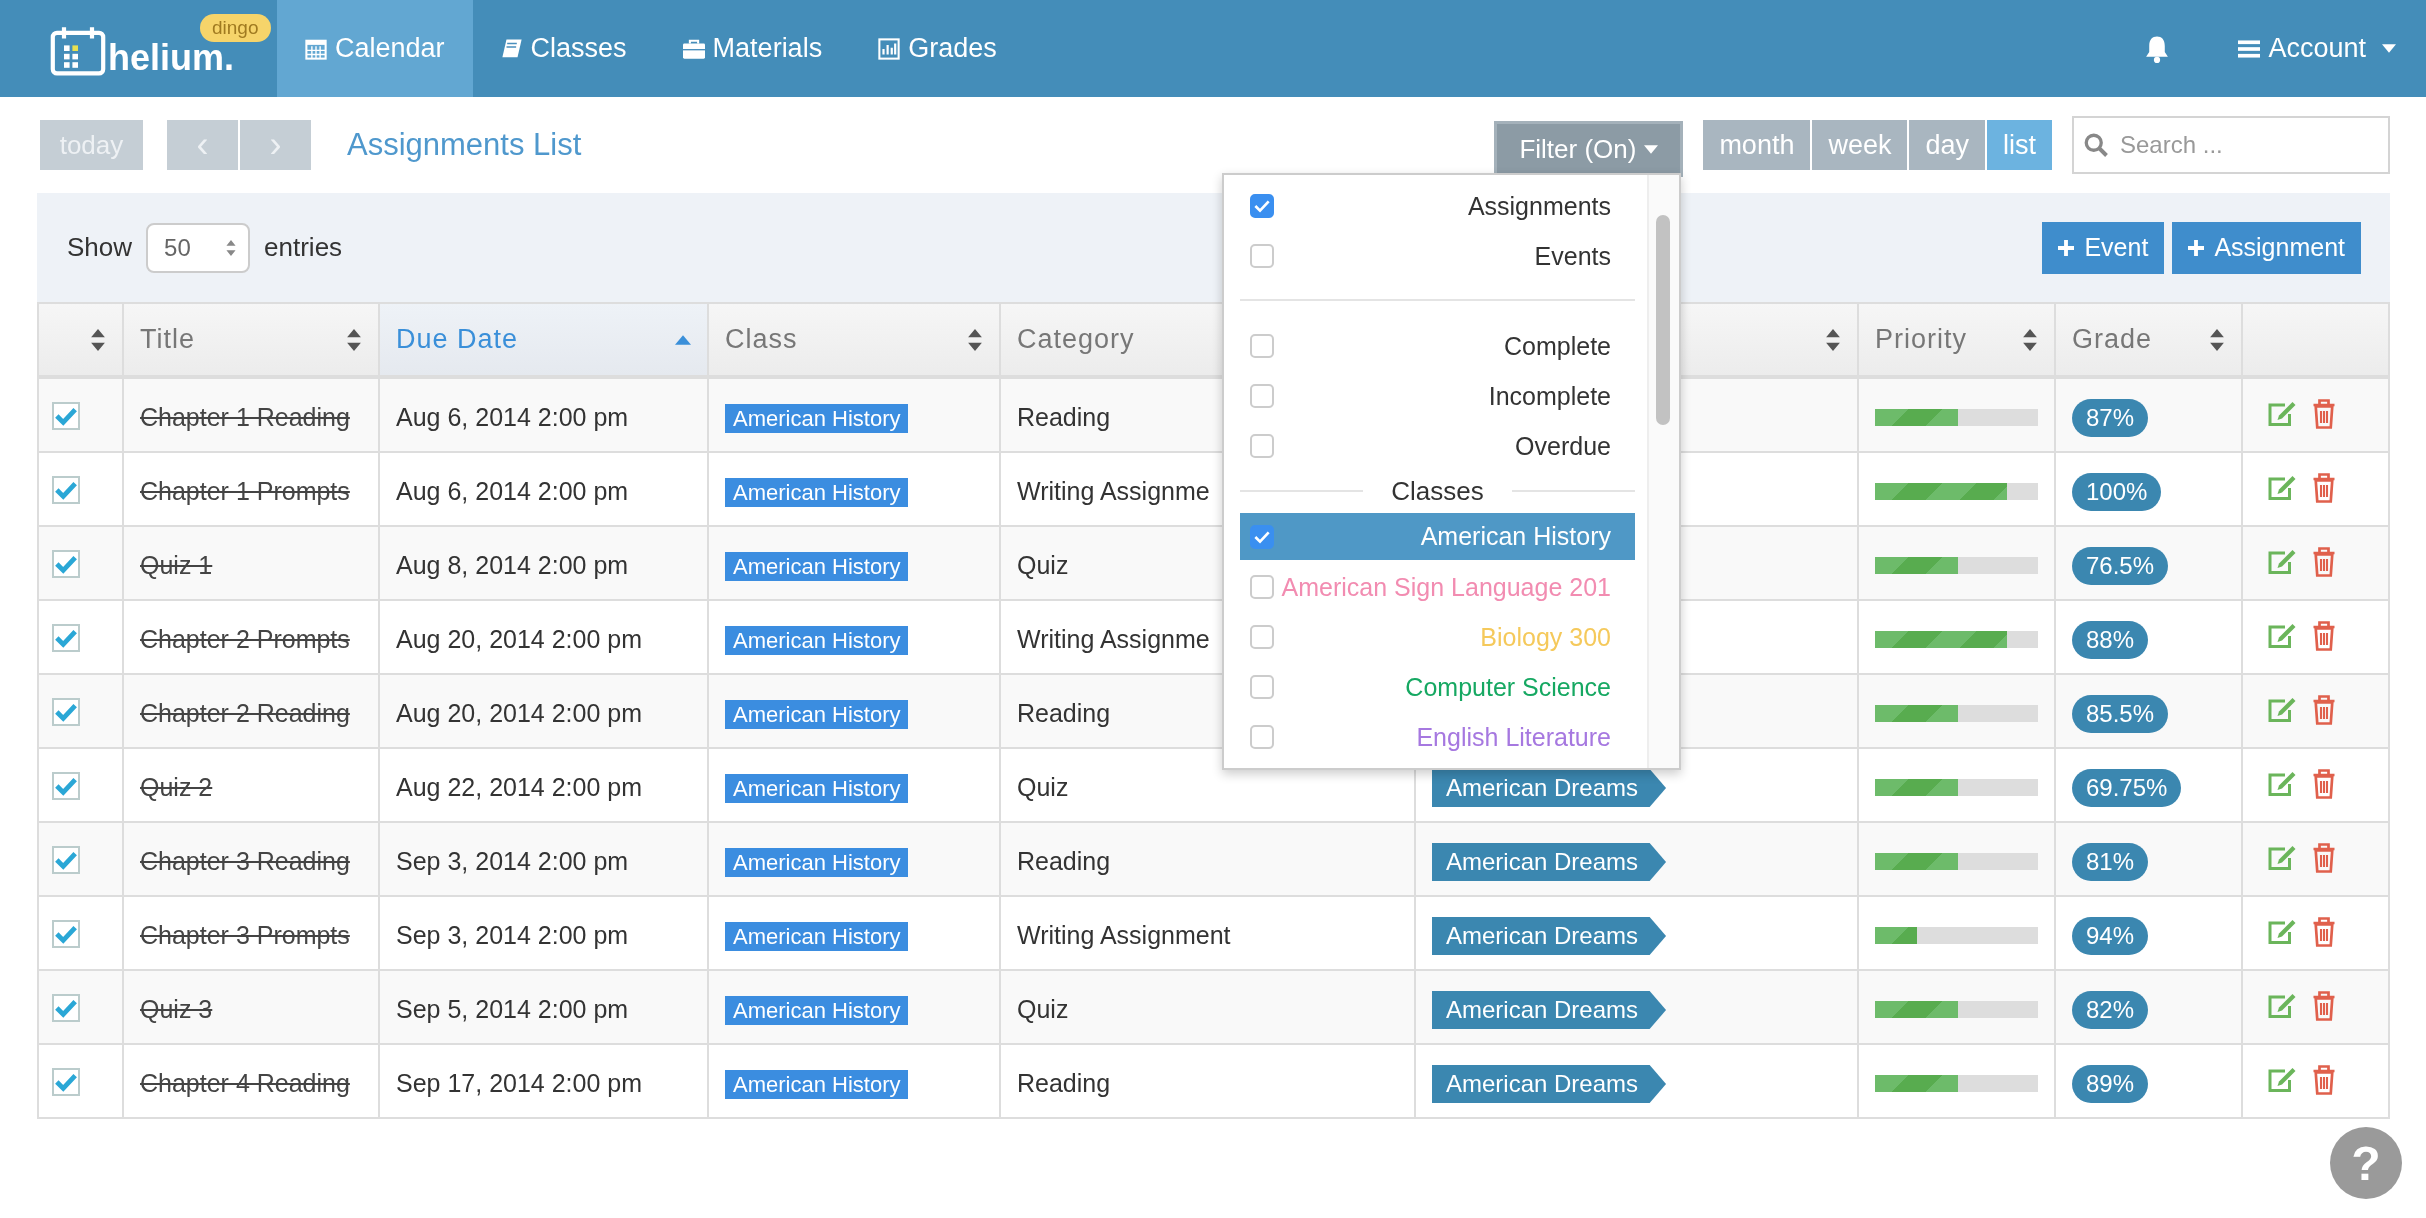 The image size is (2426, 1218). Describe the element at coordinates (1076, 339) in the screenshot. I see `column-label: Category` at that location.